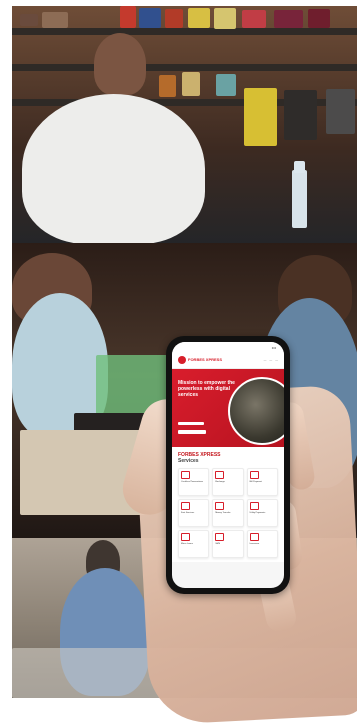 Image resolution: width=357 pixels, height=725 pixels. Describe the element at coordinates (194, 544) in the screenshot. I see `service-card: Micro Loans` at that location.